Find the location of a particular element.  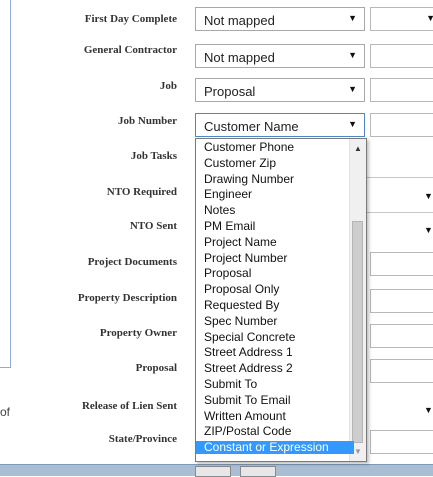

dropdown-option: Submit To is located at coordinates (230, 384).